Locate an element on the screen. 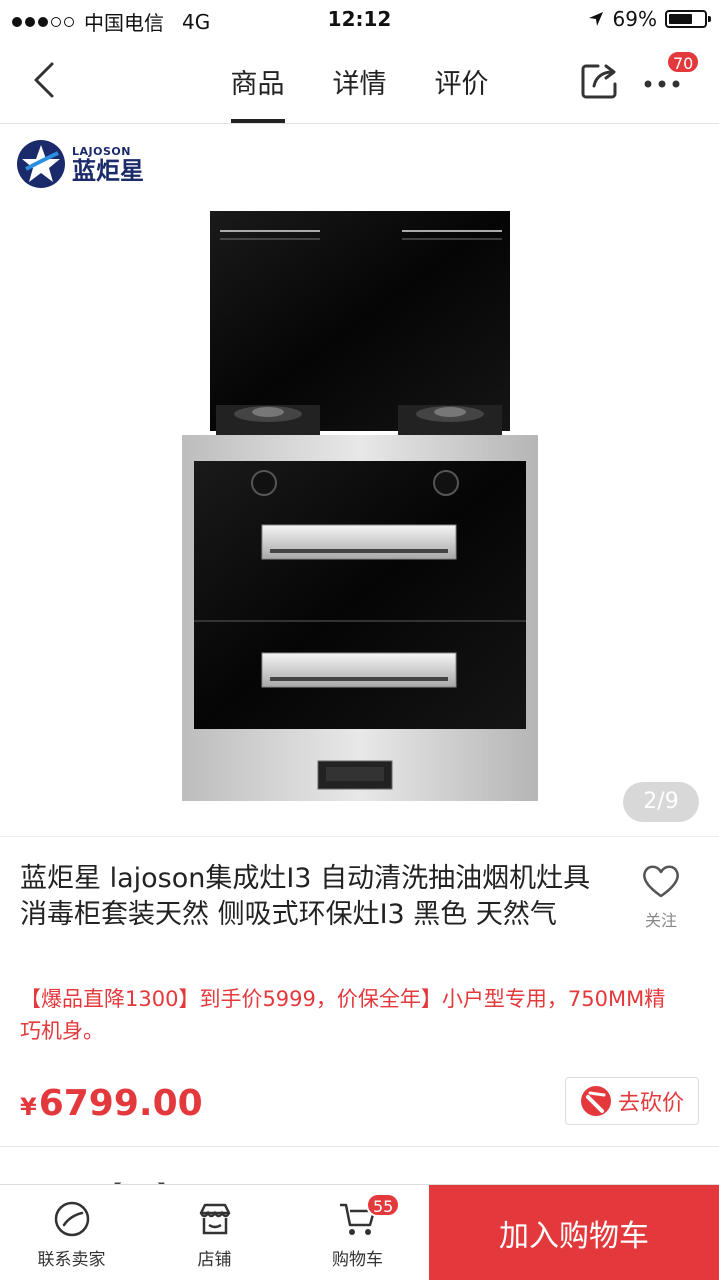  bargain-label: 去砍价 is located at coordinates (650, 1103).